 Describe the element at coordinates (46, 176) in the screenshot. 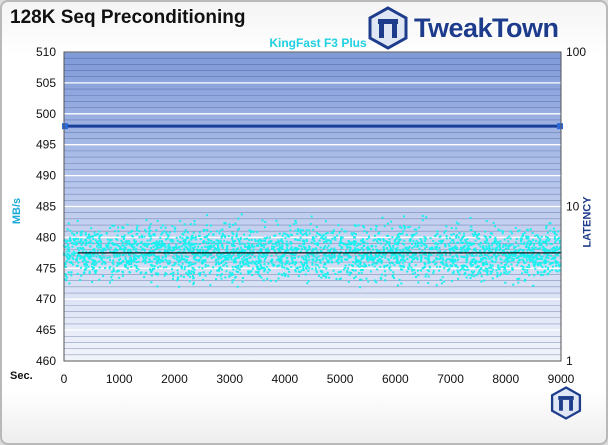

I see `y-tick-label: 490` at that location.